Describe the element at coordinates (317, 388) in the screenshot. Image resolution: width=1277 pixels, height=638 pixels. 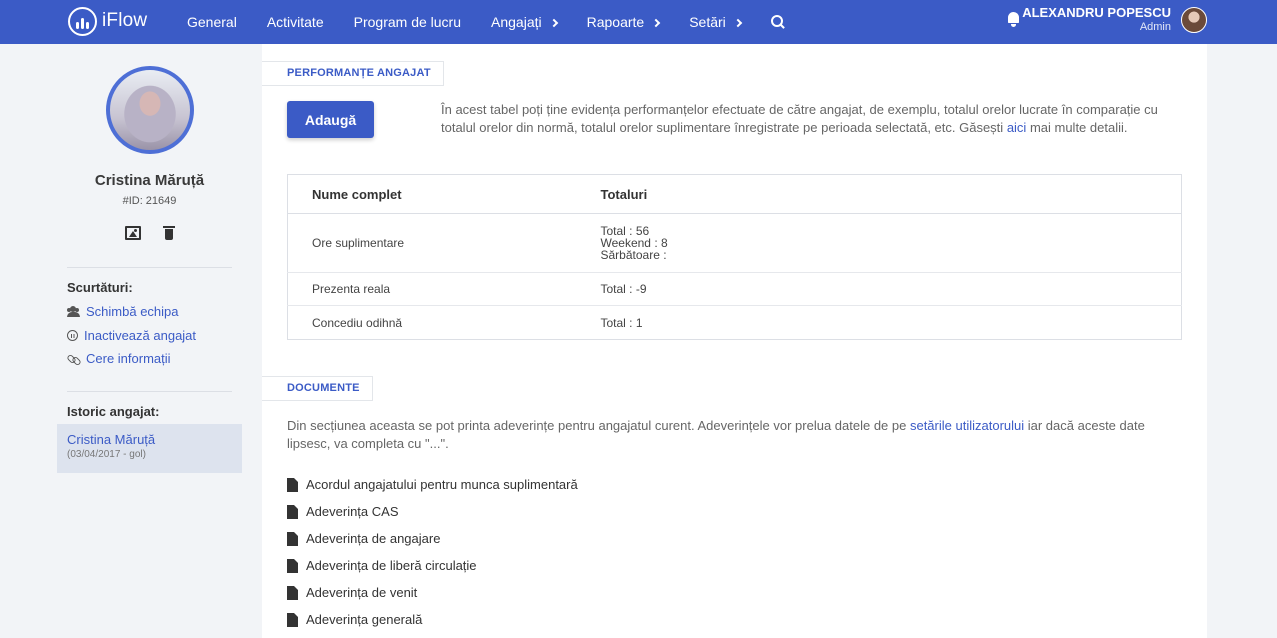
I see `documents-section-title: DOCUMENTE` at that location.